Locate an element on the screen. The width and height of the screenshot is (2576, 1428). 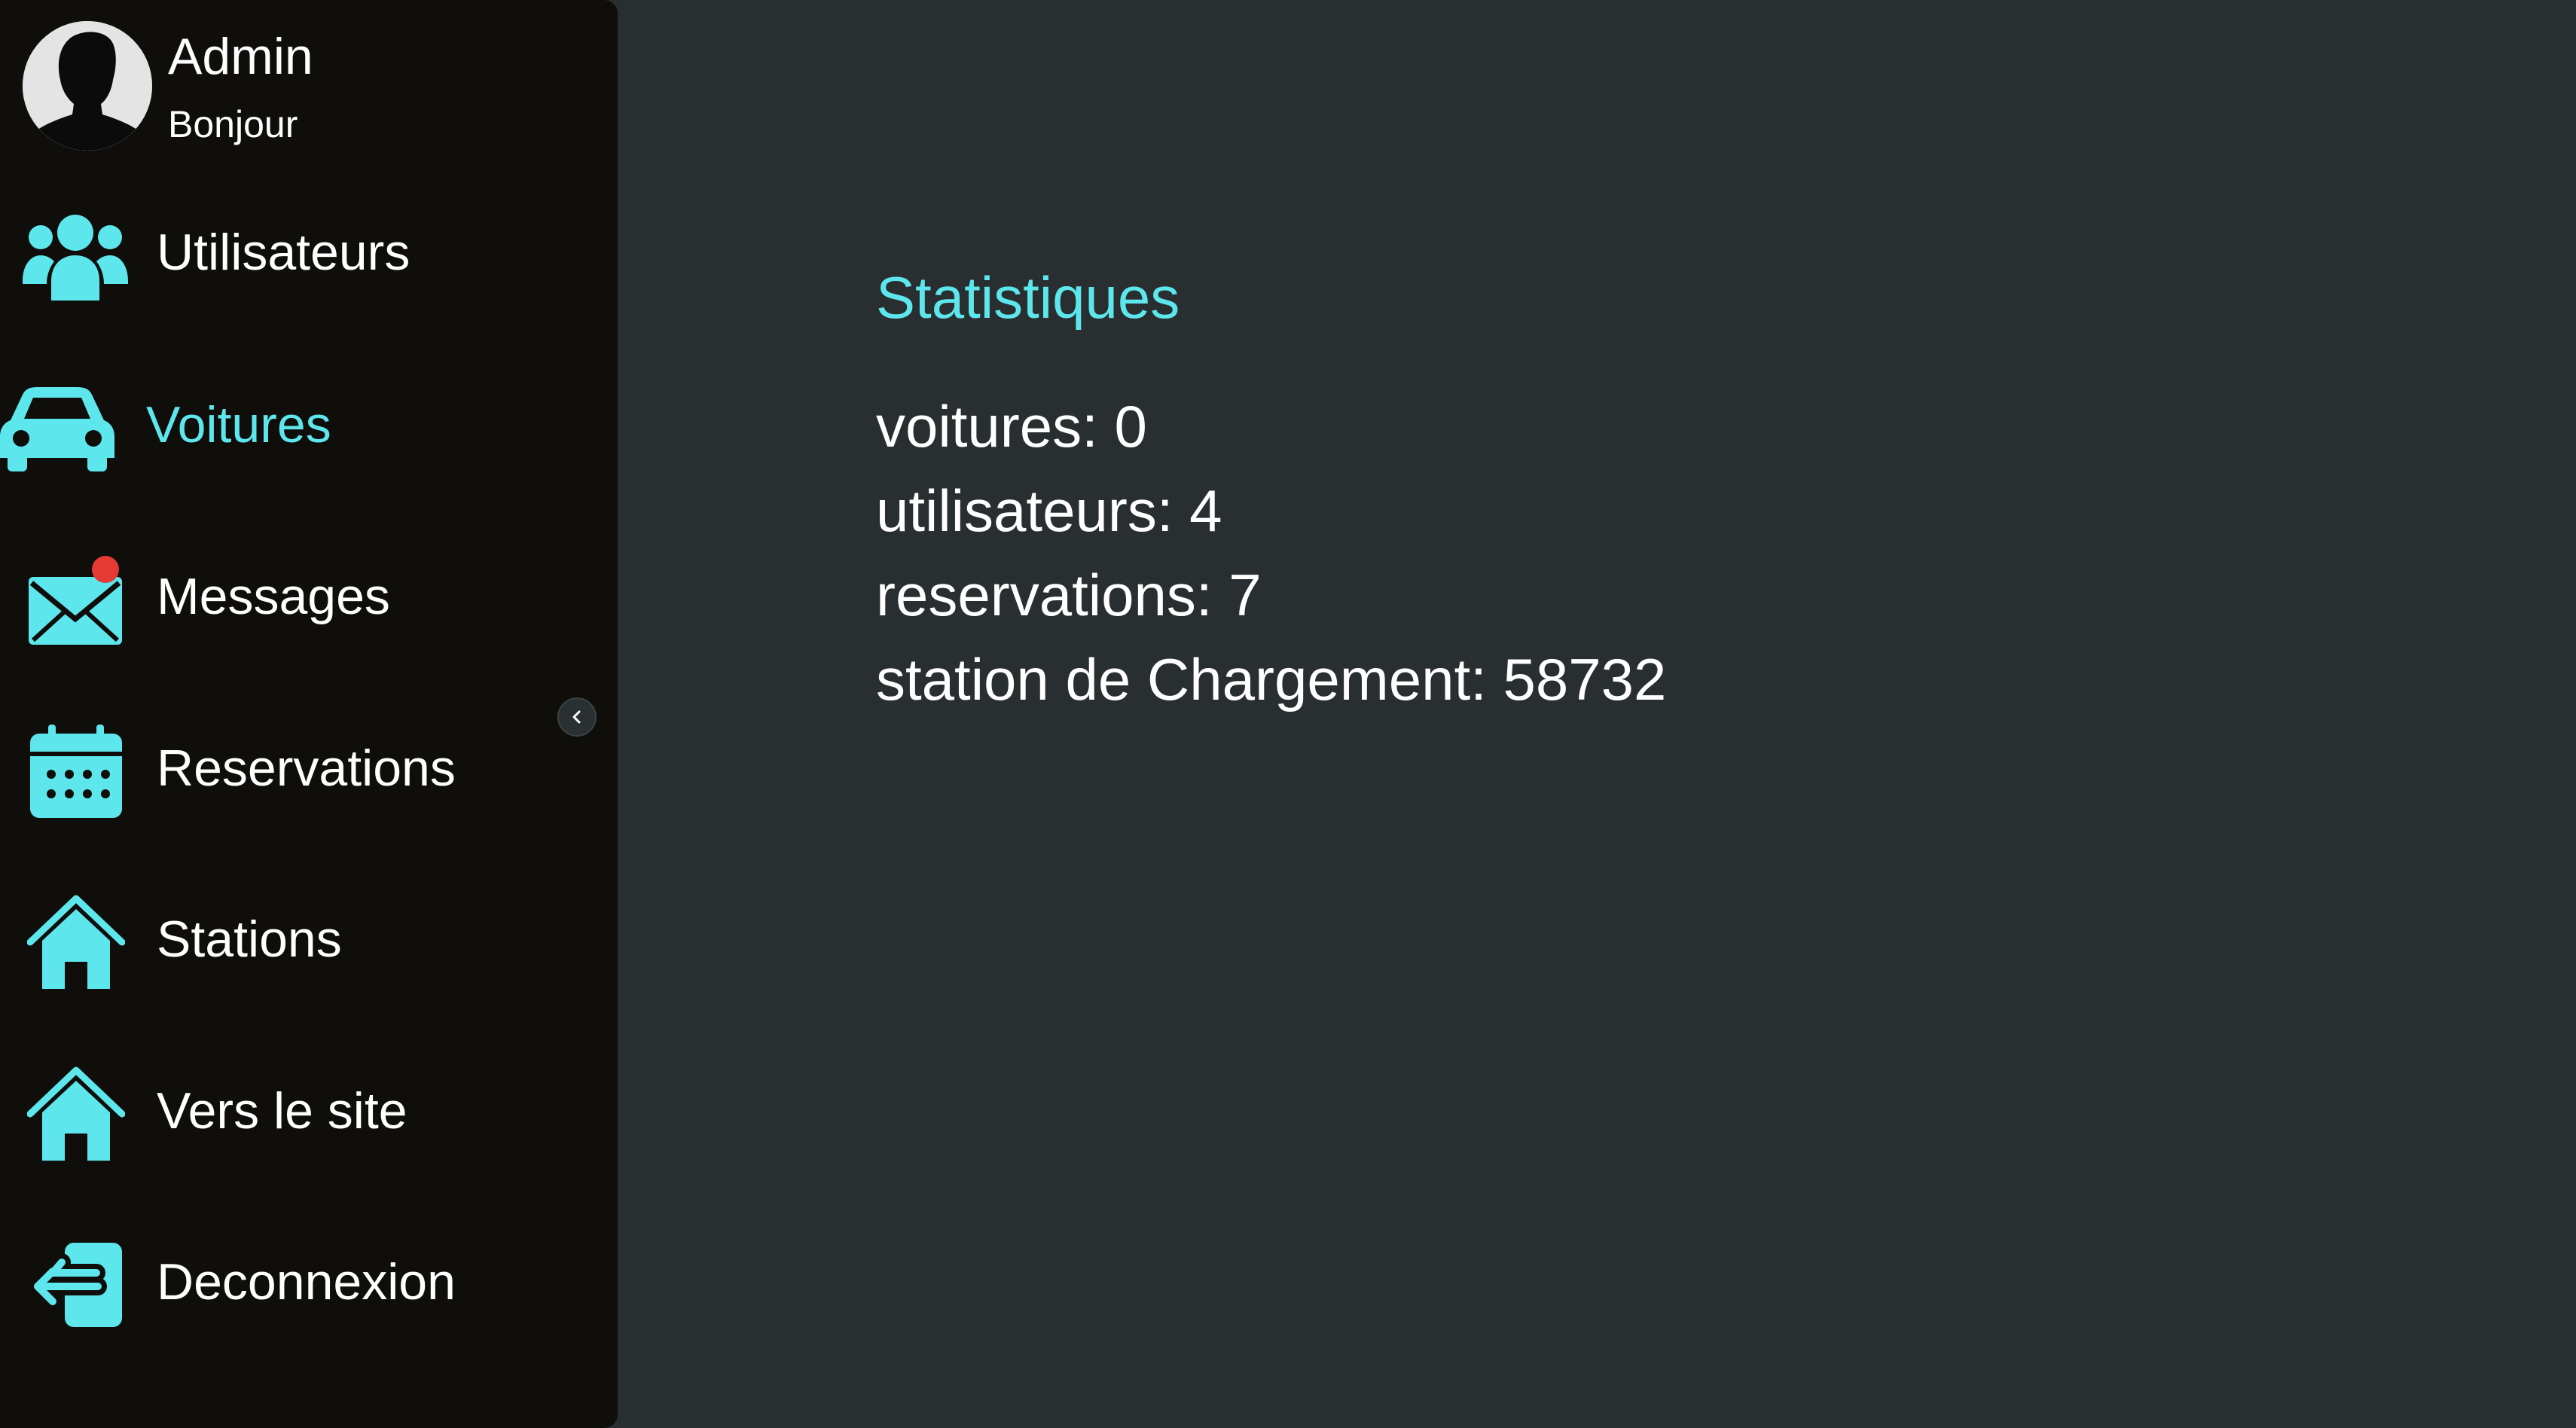
nav-label-utilisateurs: Utilisateurs is located at coordinates (284, 252).